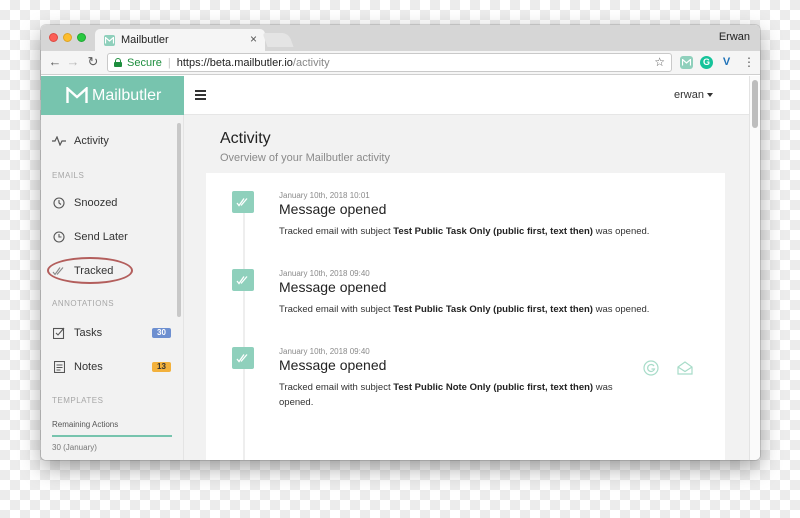 The width and height of the screenshot is (800, 518). Describe the element at coordinates (55, 62) in the screenshot. I see `back-arrow-icon: ←` at that location.